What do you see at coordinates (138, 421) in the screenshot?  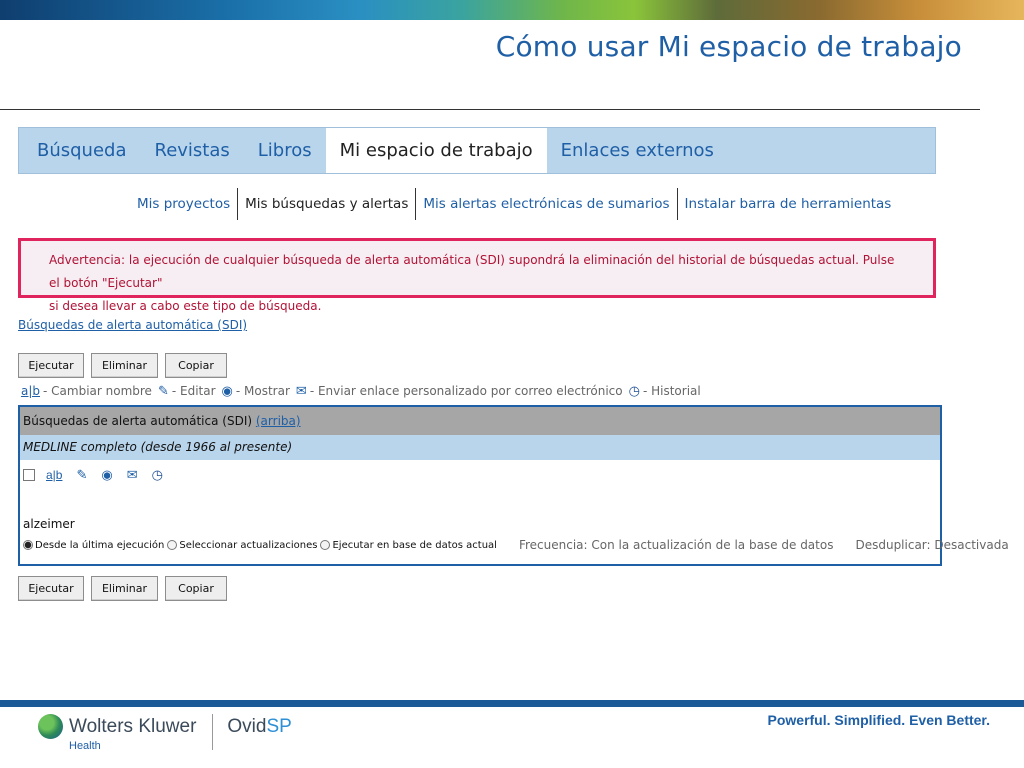 I see `panel-heading: Búsquedas de alerta automática (SDI)` at bounding box center [138, 421].